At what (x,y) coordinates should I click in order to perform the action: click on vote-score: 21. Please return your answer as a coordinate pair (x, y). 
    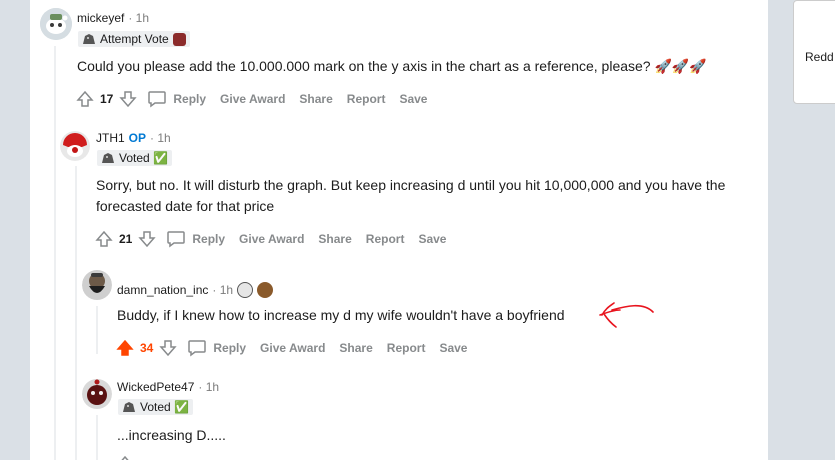
    Looking at the image, I should click on (126, 239).